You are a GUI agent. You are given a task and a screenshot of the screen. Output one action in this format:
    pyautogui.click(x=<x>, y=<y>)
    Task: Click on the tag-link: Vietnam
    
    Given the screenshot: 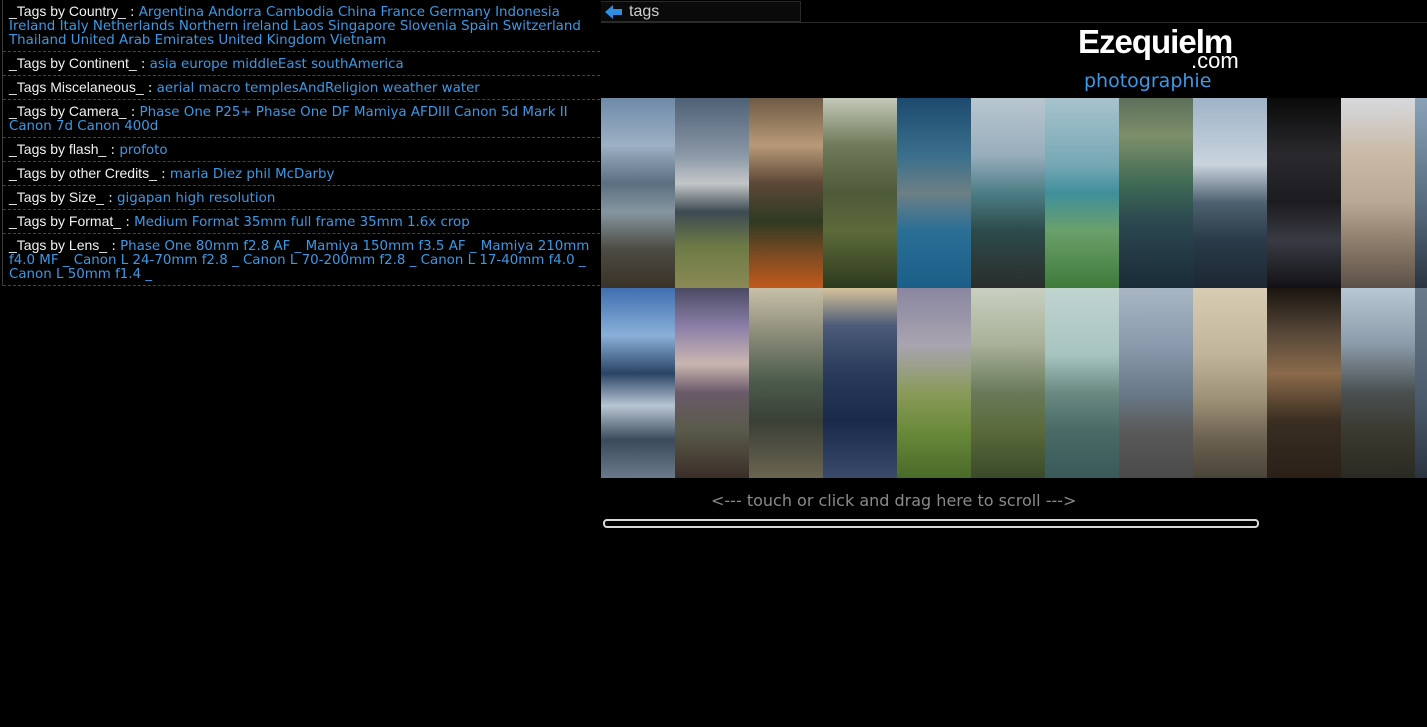 What is the action you would take?
    pyautogui.click(x=358, y=40)
    